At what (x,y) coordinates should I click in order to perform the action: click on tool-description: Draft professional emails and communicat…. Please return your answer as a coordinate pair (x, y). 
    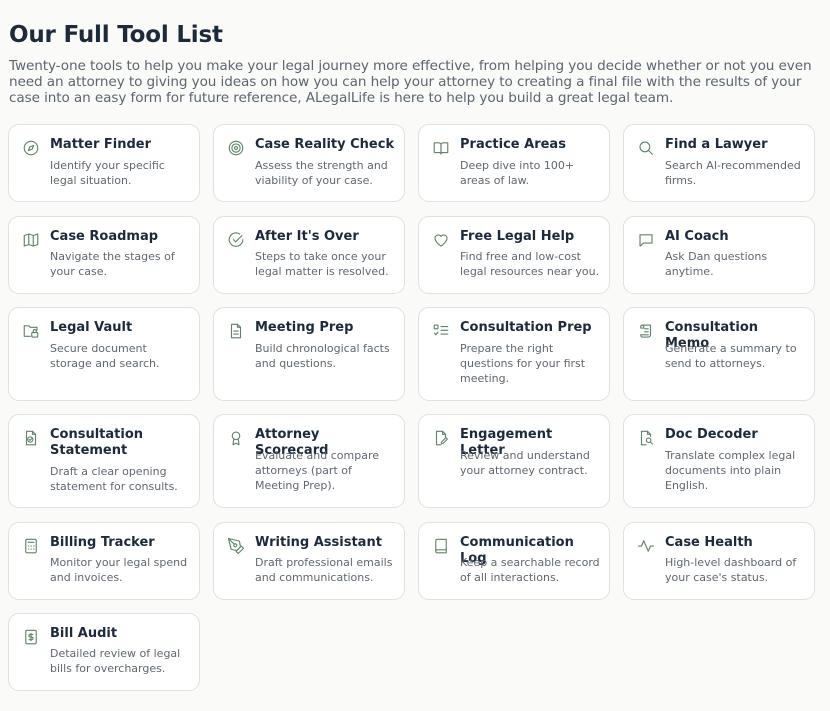
    Looking at the image, I should click on (324, 570).